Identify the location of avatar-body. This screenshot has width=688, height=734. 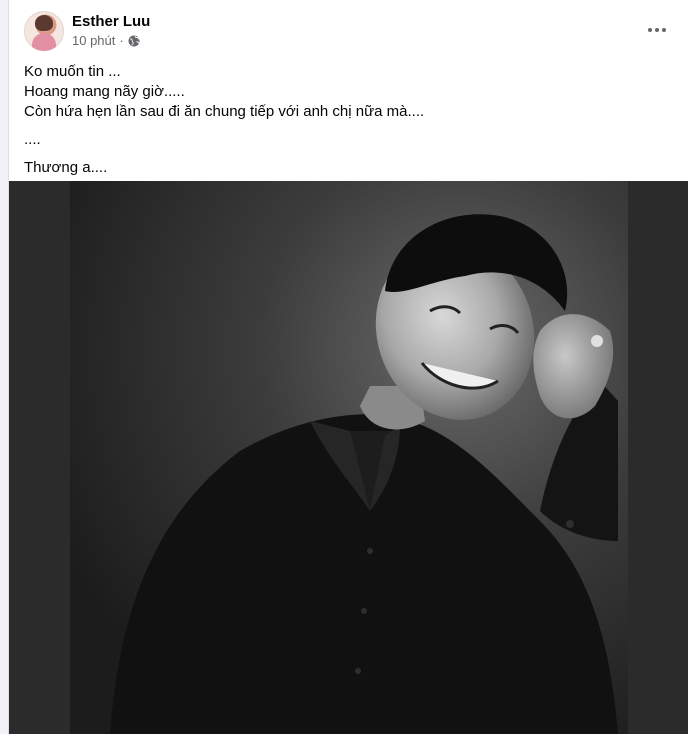
(44, 42).